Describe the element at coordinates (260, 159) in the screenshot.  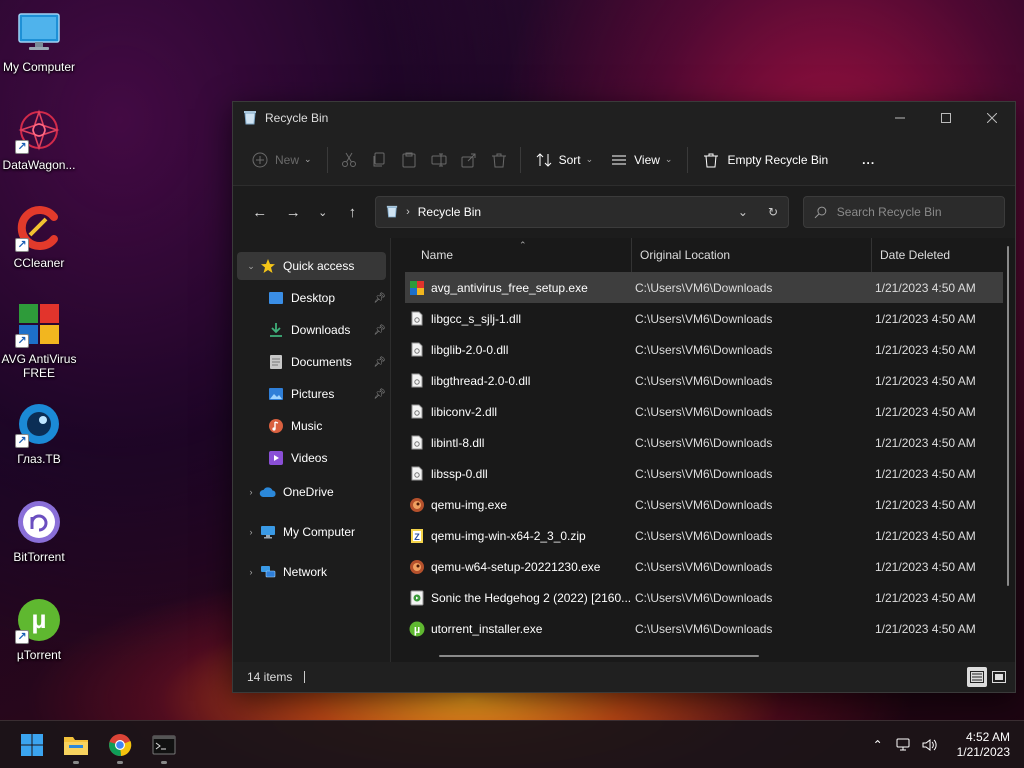
I see `plus-circle-icon` at that location.